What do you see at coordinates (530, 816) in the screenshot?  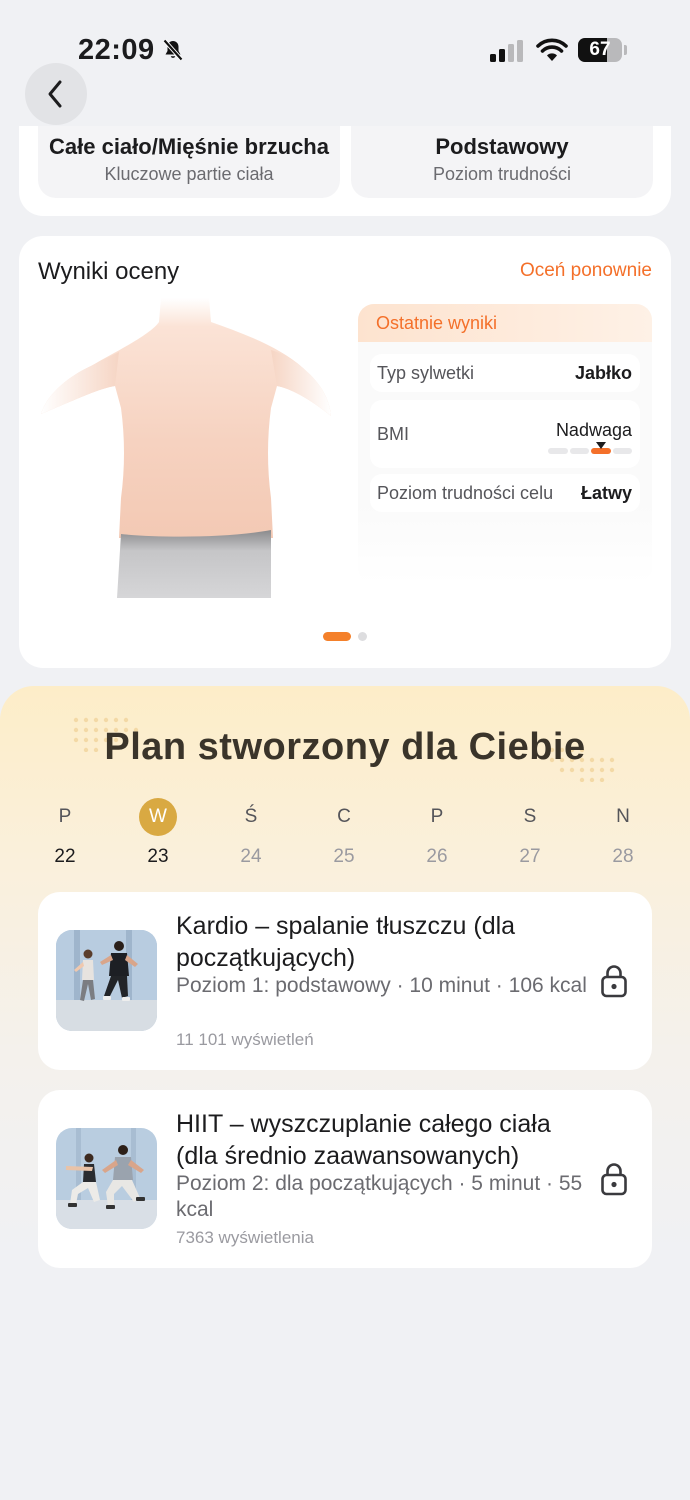 I see `day-letter: S` at bounding box center [530, 816].